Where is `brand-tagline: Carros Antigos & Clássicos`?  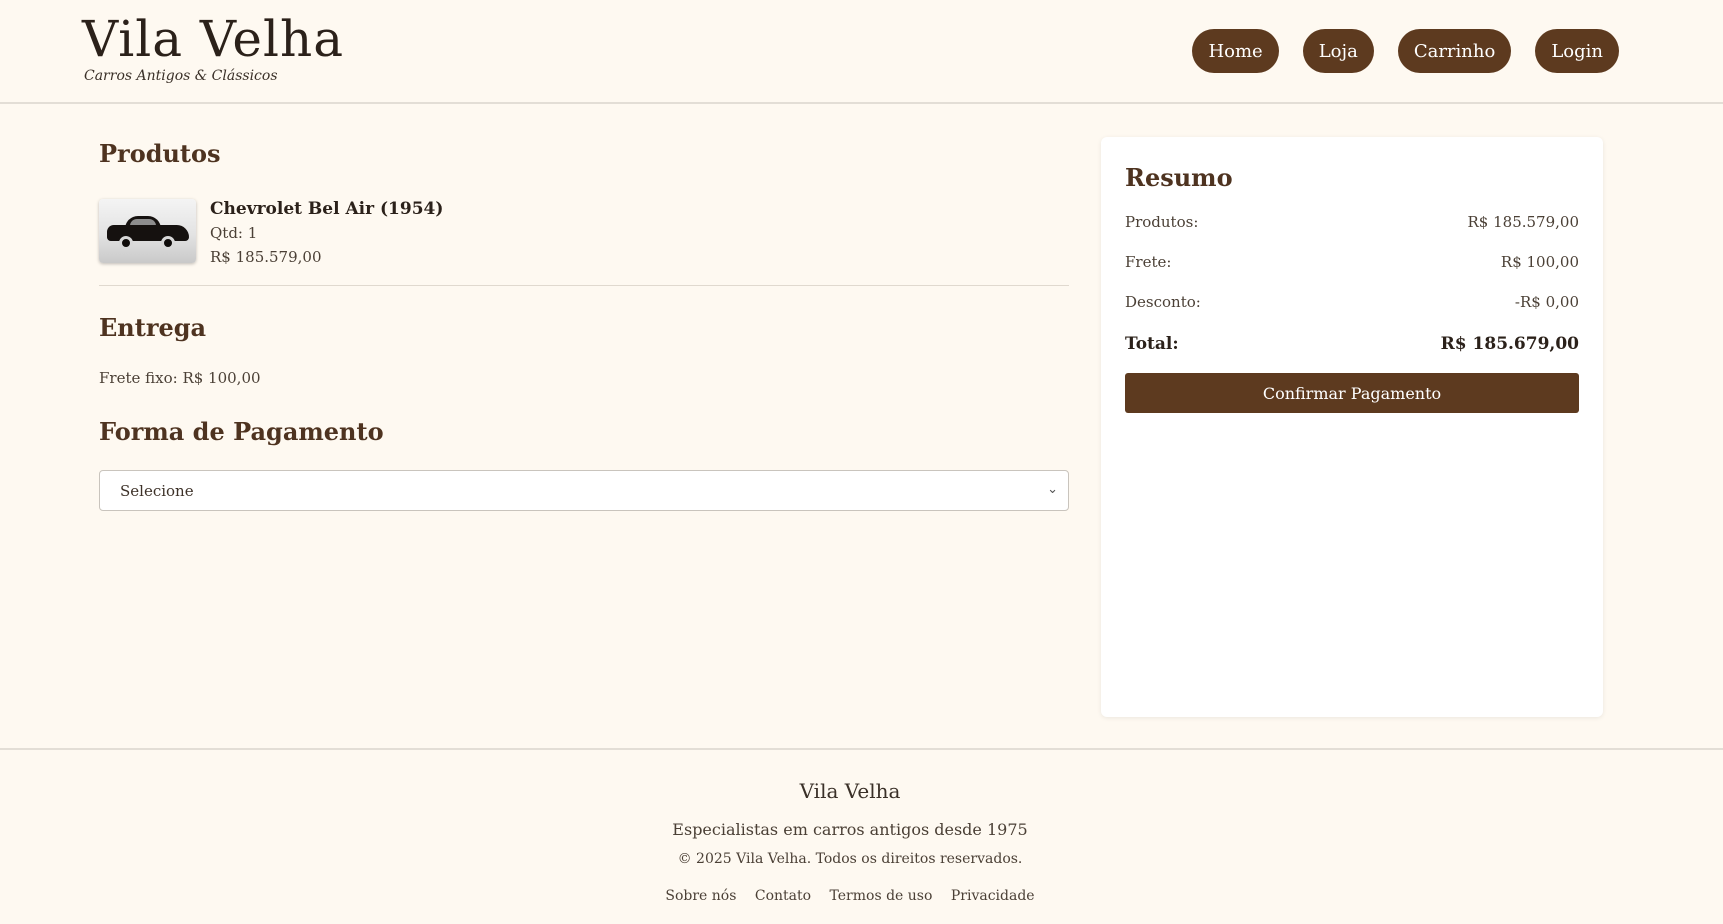
brand-tagline: Carros Antigos & Clássicos is located at coordinates (181, 76).